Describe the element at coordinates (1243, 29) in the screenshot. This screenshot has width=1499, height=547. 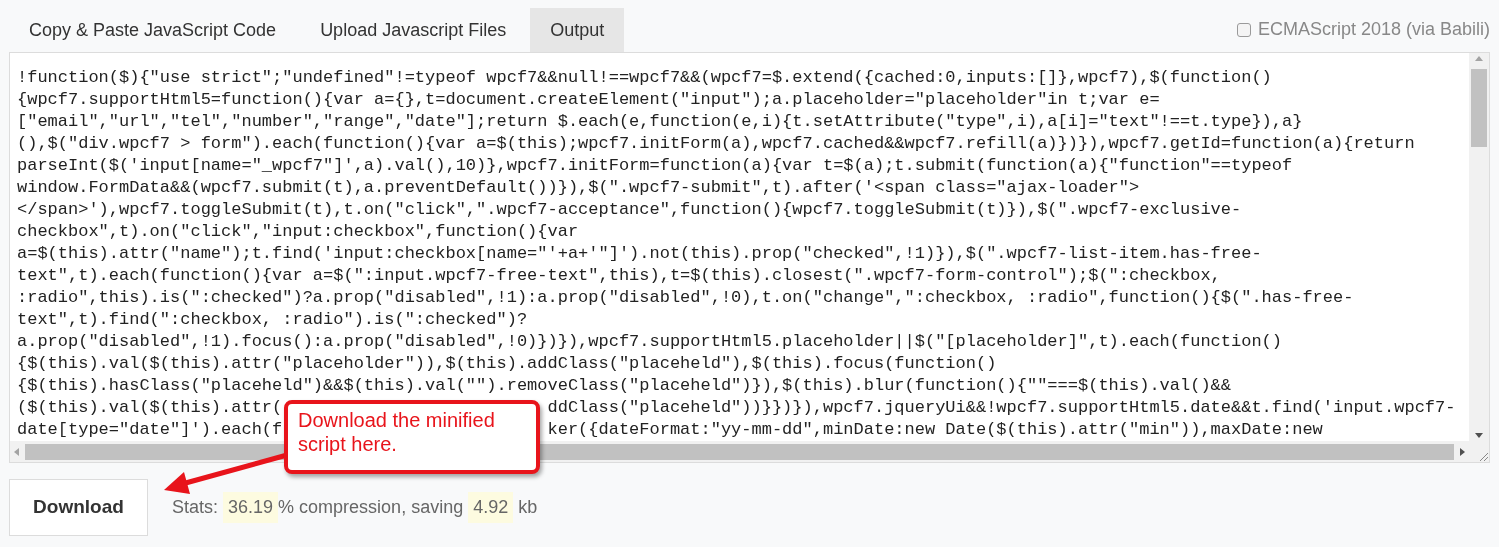
I see `checkbox` at that location.